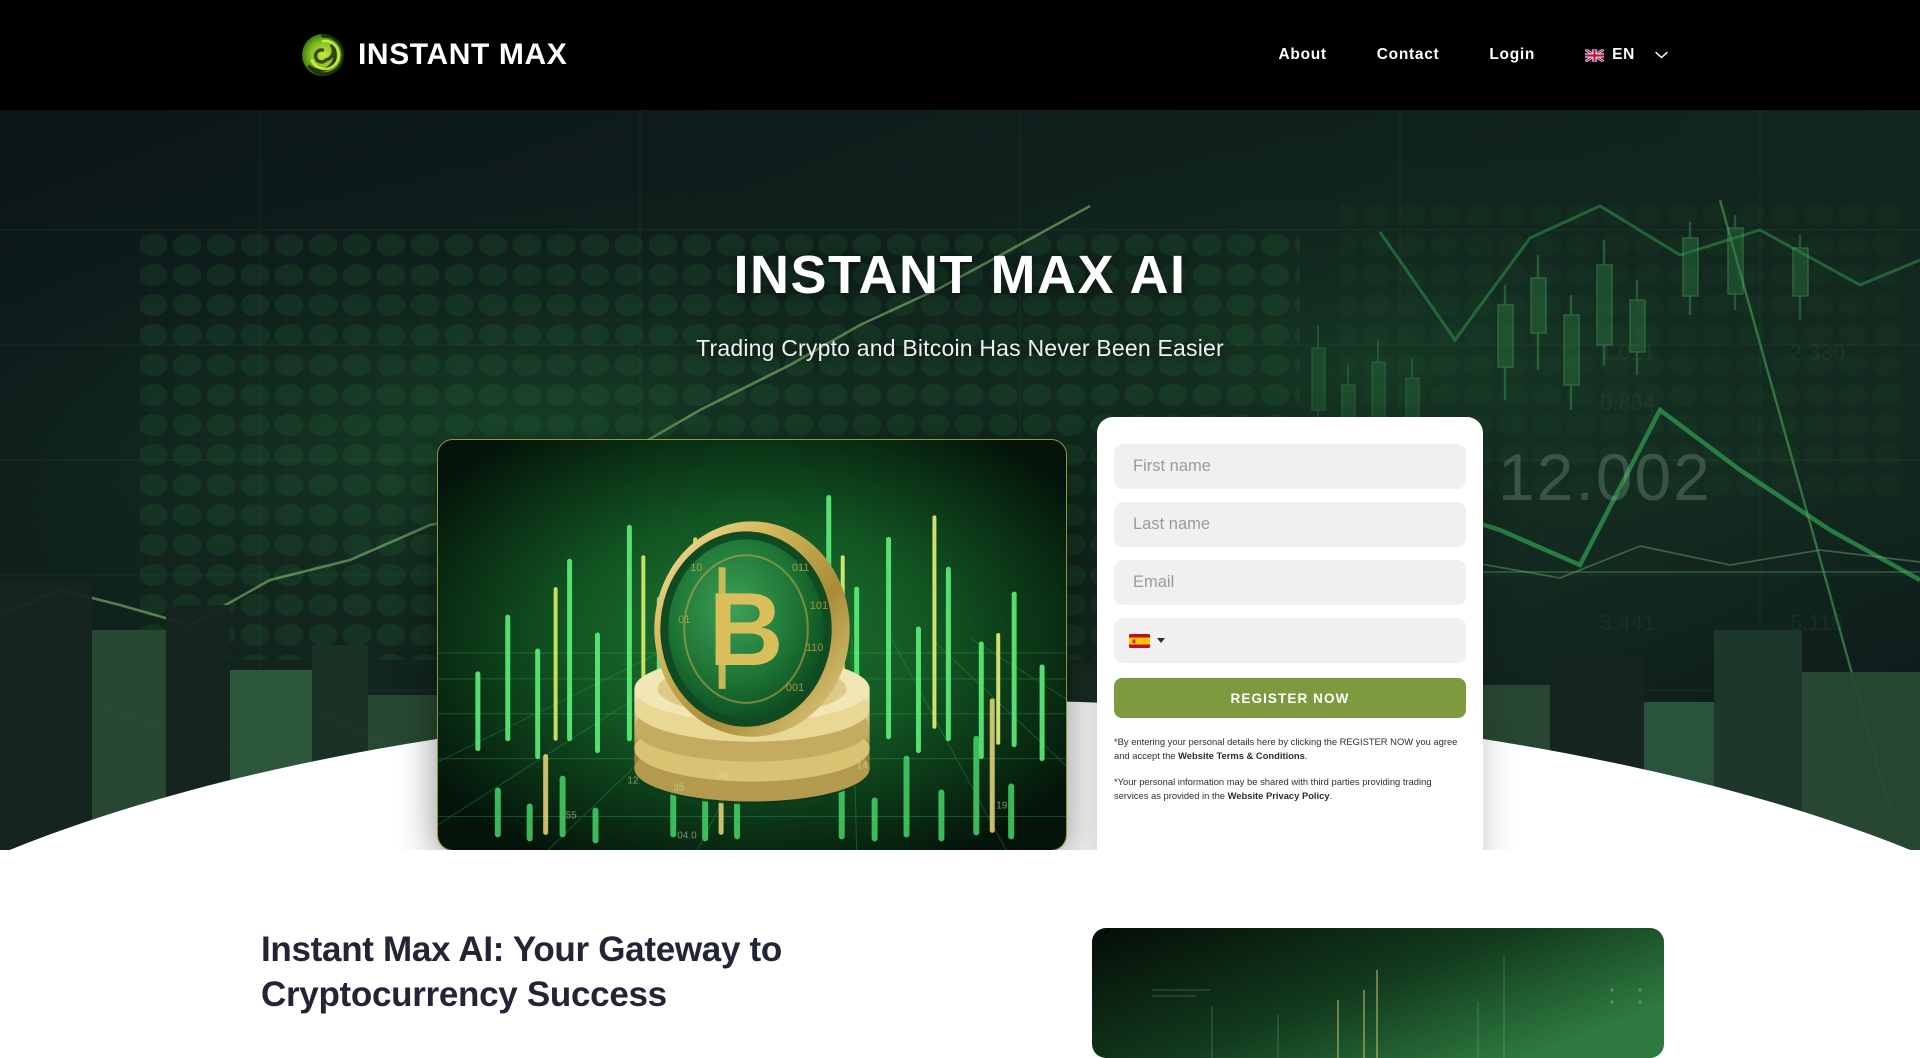 The width and height of the screenshot is (1920, 1058). I want to click on email-input, so click(1290, 582).